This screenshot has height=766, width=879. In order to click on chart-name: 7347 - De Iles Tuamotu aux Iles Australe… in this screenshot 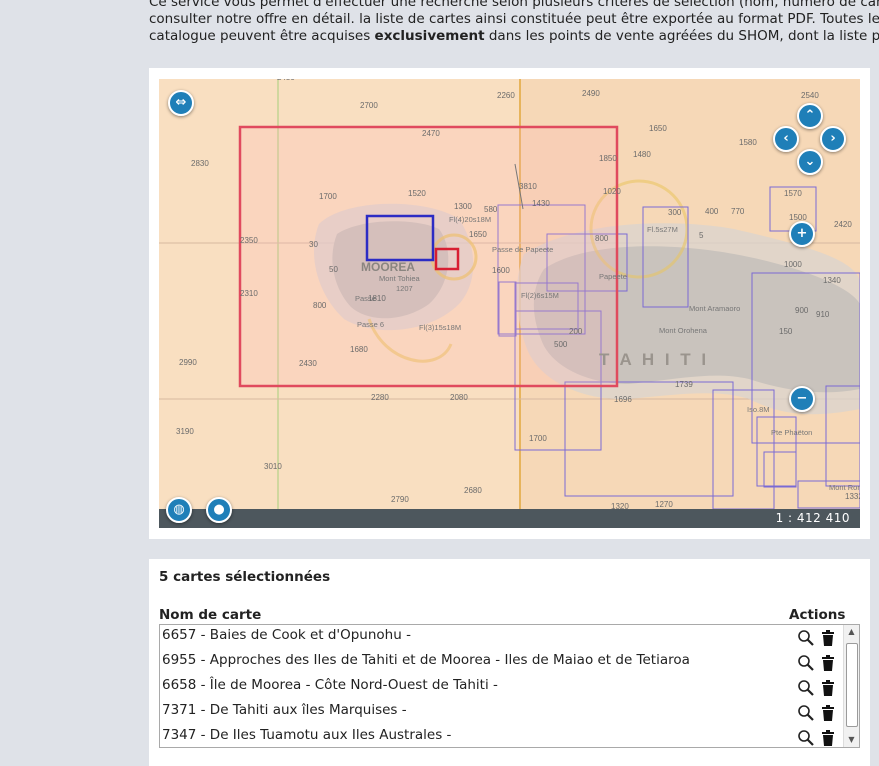, I will do `click(307, 735)`.